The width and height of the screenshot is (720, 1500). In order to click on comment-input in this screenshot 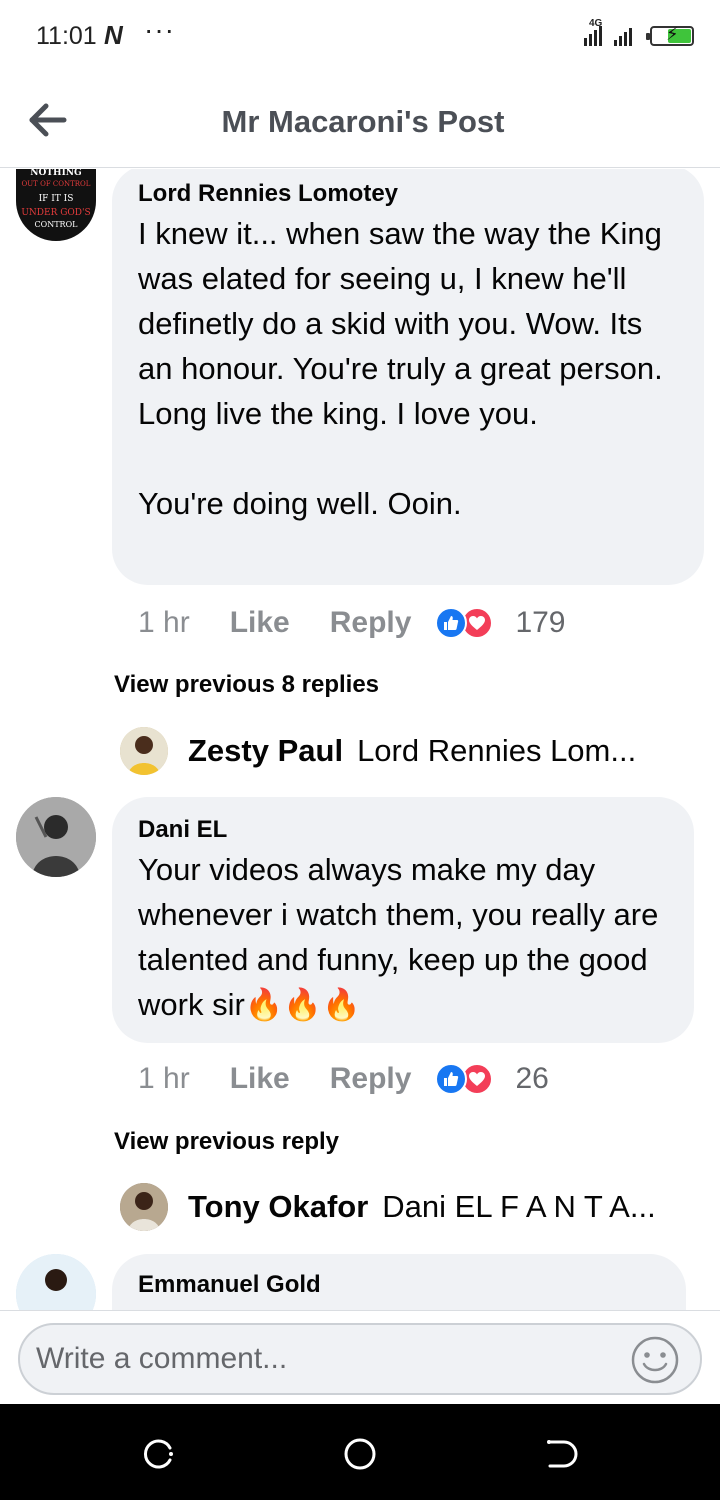, I will do `click(360, 1359)`.